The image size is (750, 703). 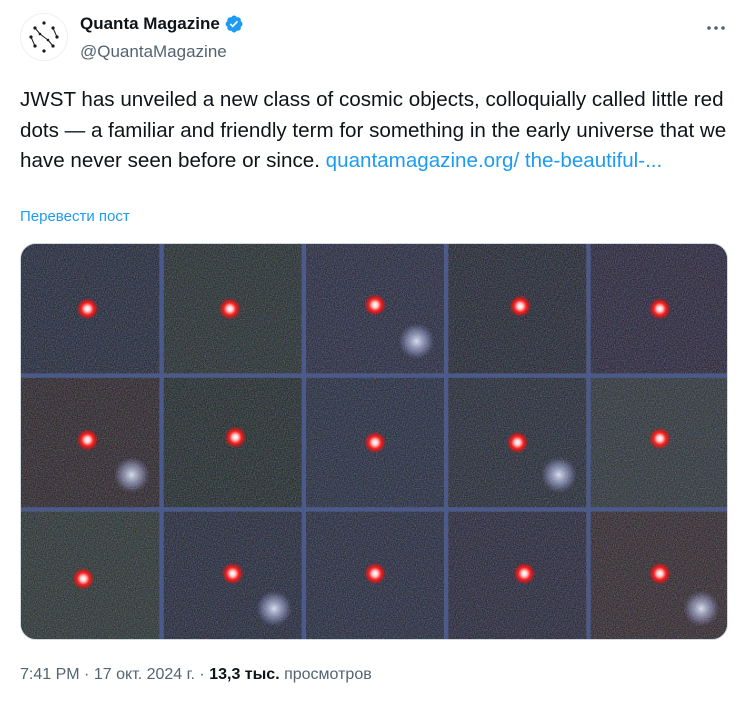 What do you see at coordinates (244, 674) in the screenshot?
I see `views-count: 13,3 тыс.` at bounding box center [244, 674].